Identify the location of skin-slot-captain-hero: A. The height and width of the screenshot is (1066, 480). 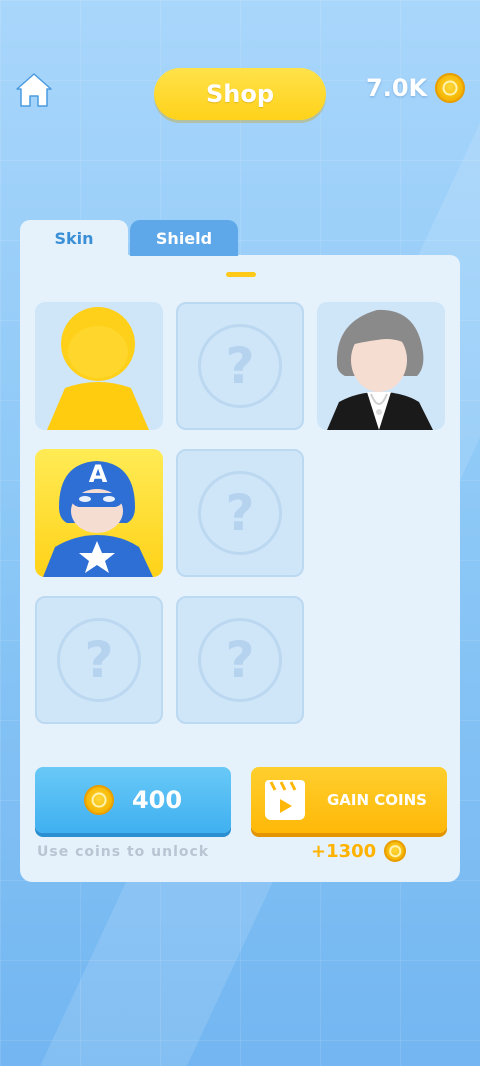
(99, 513).